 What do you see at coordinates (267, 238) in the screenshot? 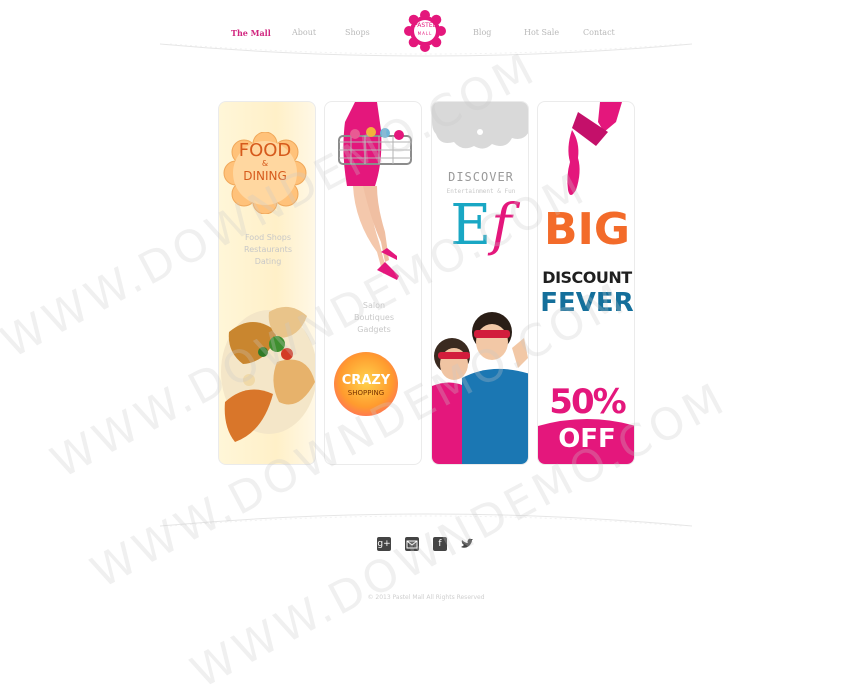
I see `food-link-shops: Food Shops` at bounding box center [267, 238].